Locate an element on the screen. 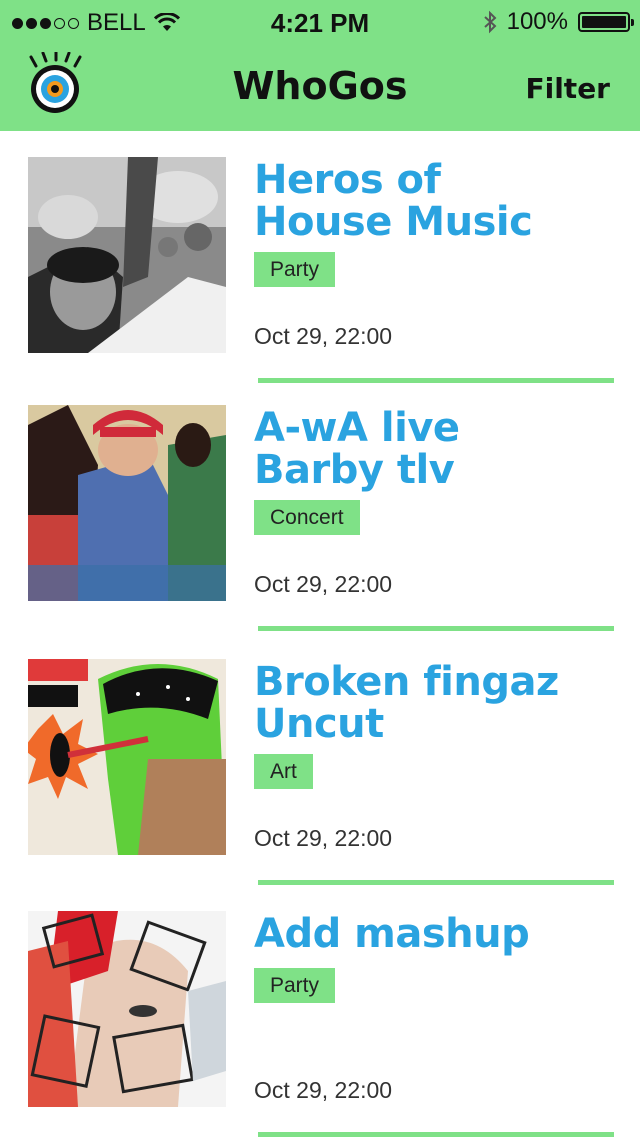 This screenshot has height=1137, width=640. filter-button: Filter is located at coordinates (567, 88).